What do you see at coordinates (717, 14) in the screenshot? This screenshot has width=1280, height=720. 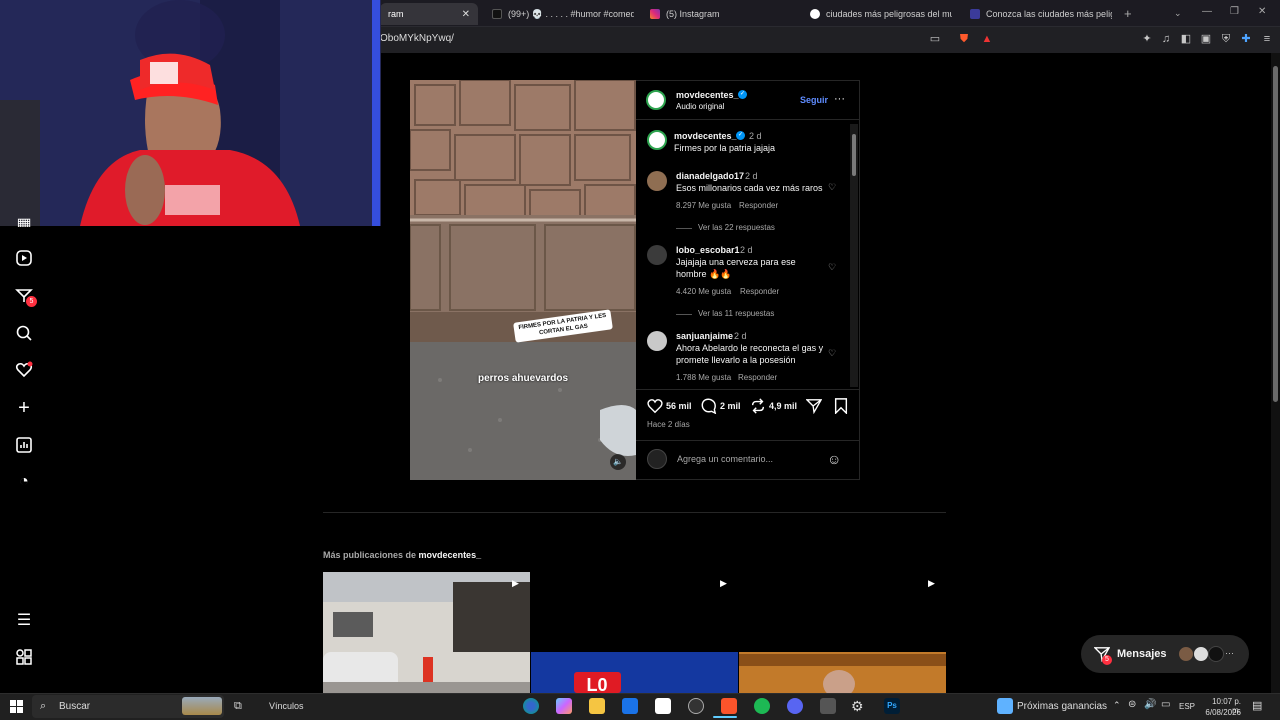 I see `tab-instagram: (5) Instagram` at bounding box center [717, 14].